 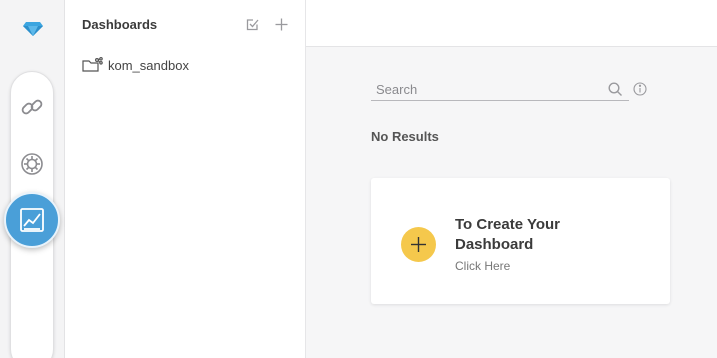 I want to click on link-icon, so click(x=32, y=107).